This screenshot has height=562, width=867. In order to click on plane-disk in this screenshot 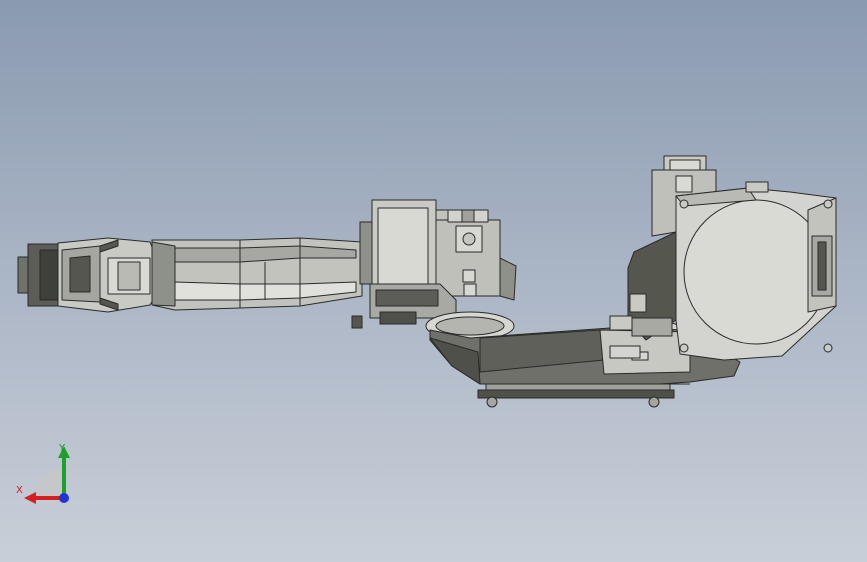, I will do `click(50, 484)`.